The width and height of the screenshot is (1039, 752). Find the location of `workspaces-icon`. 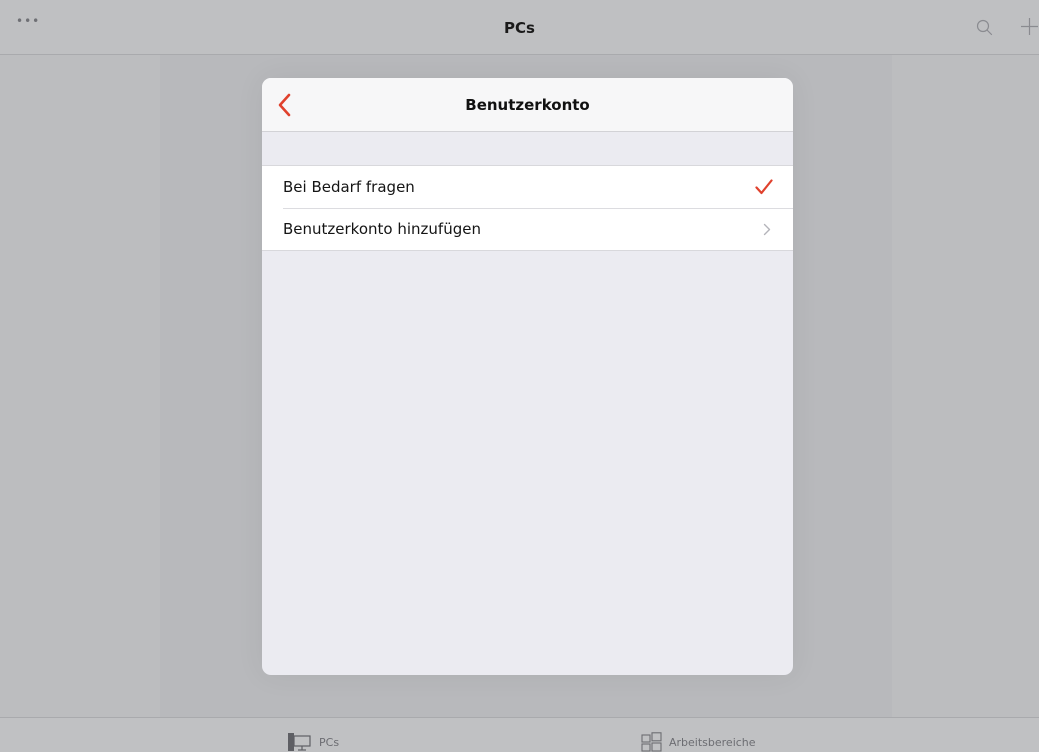

workspaces-icon is located at coordinates (651, 742).